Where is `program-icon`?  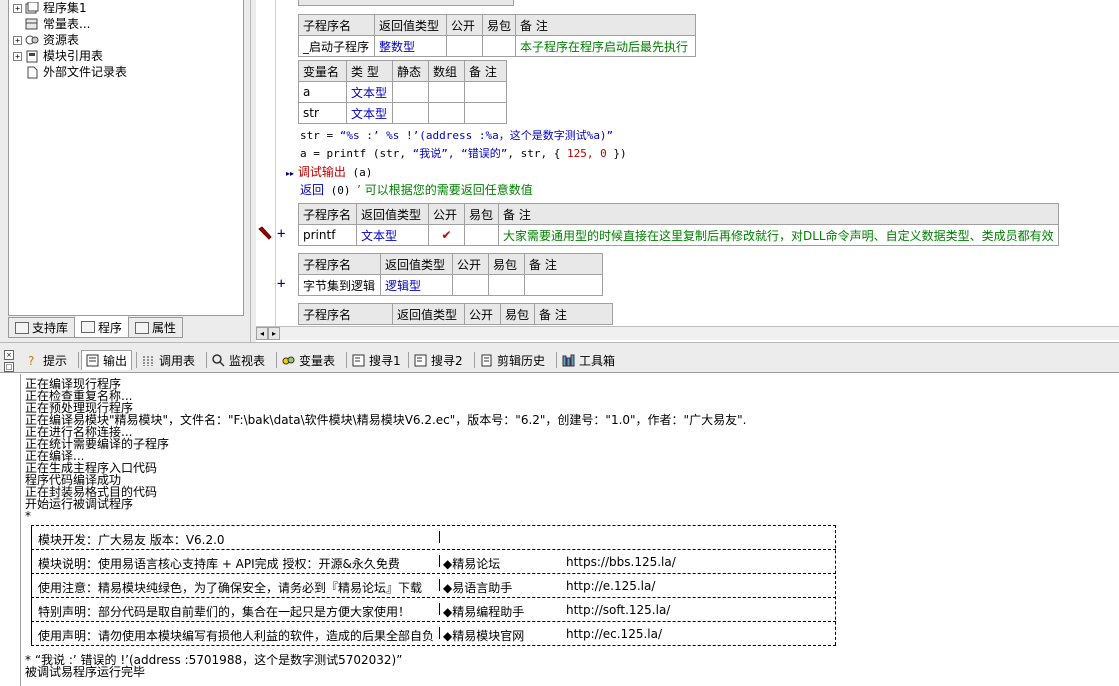
program-icon is located at coordinates (88, 327).